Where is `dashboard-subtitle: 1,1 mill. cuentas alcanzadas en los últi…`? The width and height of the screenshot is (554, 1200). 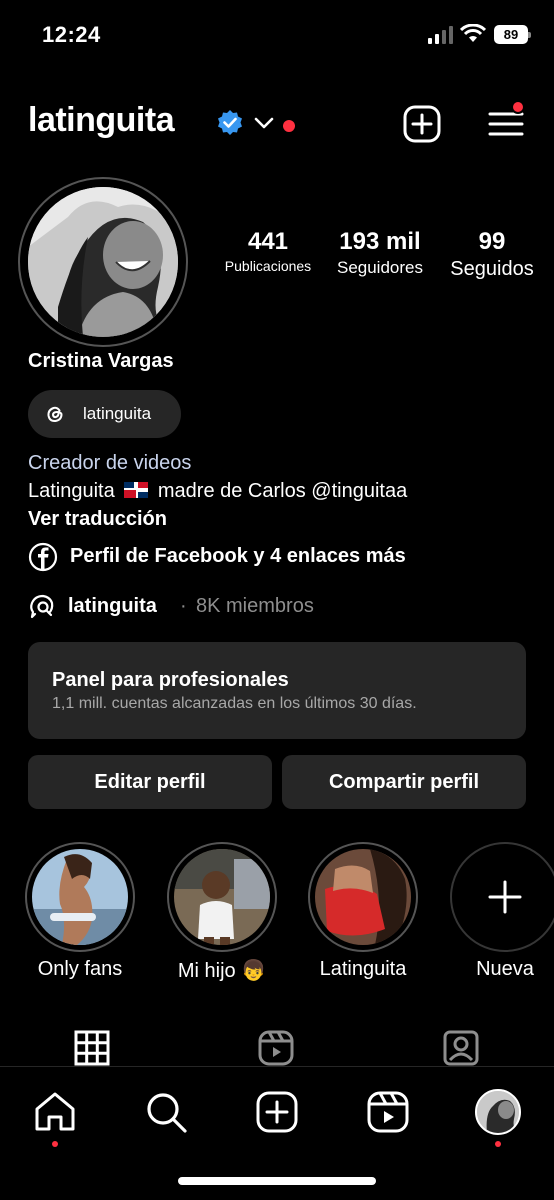 dashboard-subtitle: 1,1 mill. cuentas alcanzadas en los últi… is located at coordinates (234, 703).